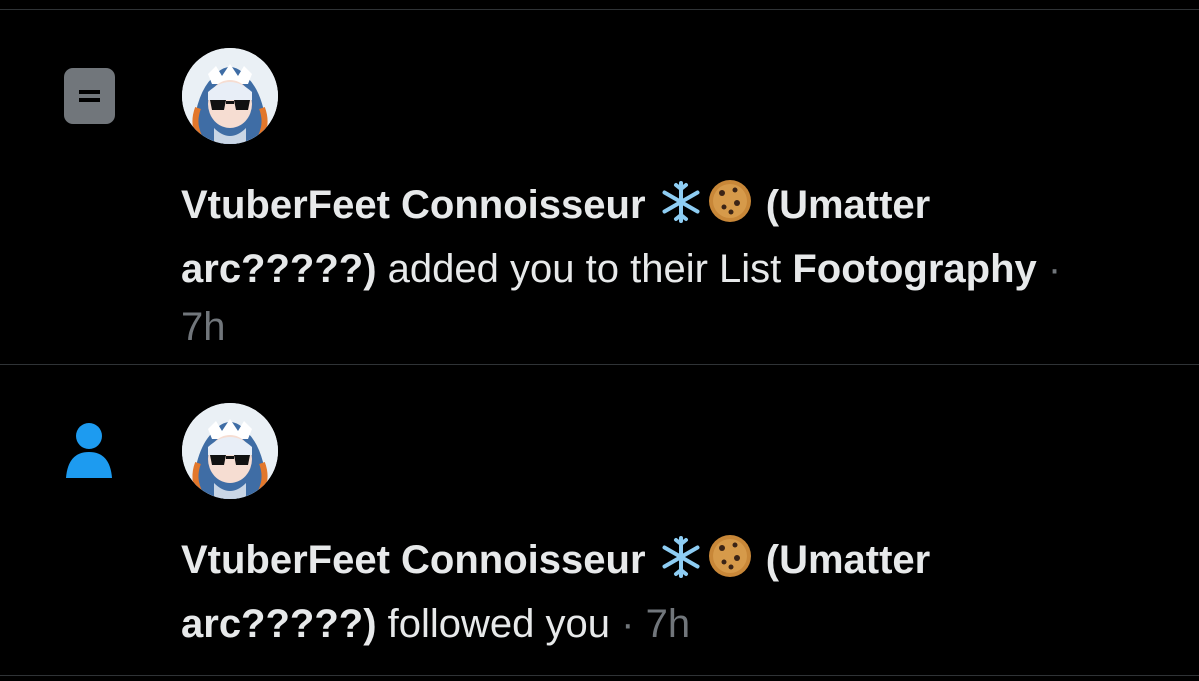  What do you see at coordinates (493, 624) in the screenshot?
I see `action-text: followed you` at bounding box center [493, 624].